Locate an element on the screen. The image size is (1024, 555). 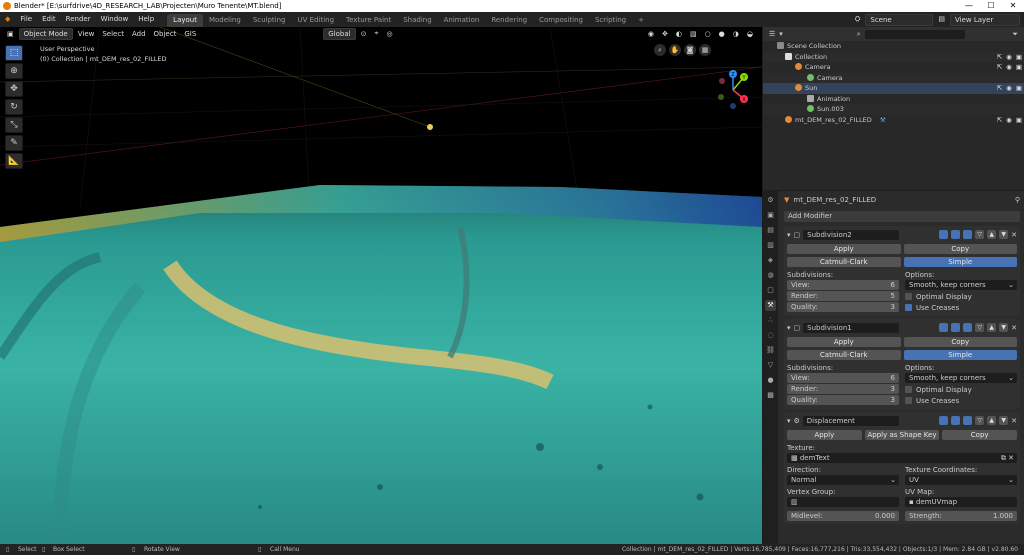
shading-solid-icon: ● is located at coordinates (722, 34).